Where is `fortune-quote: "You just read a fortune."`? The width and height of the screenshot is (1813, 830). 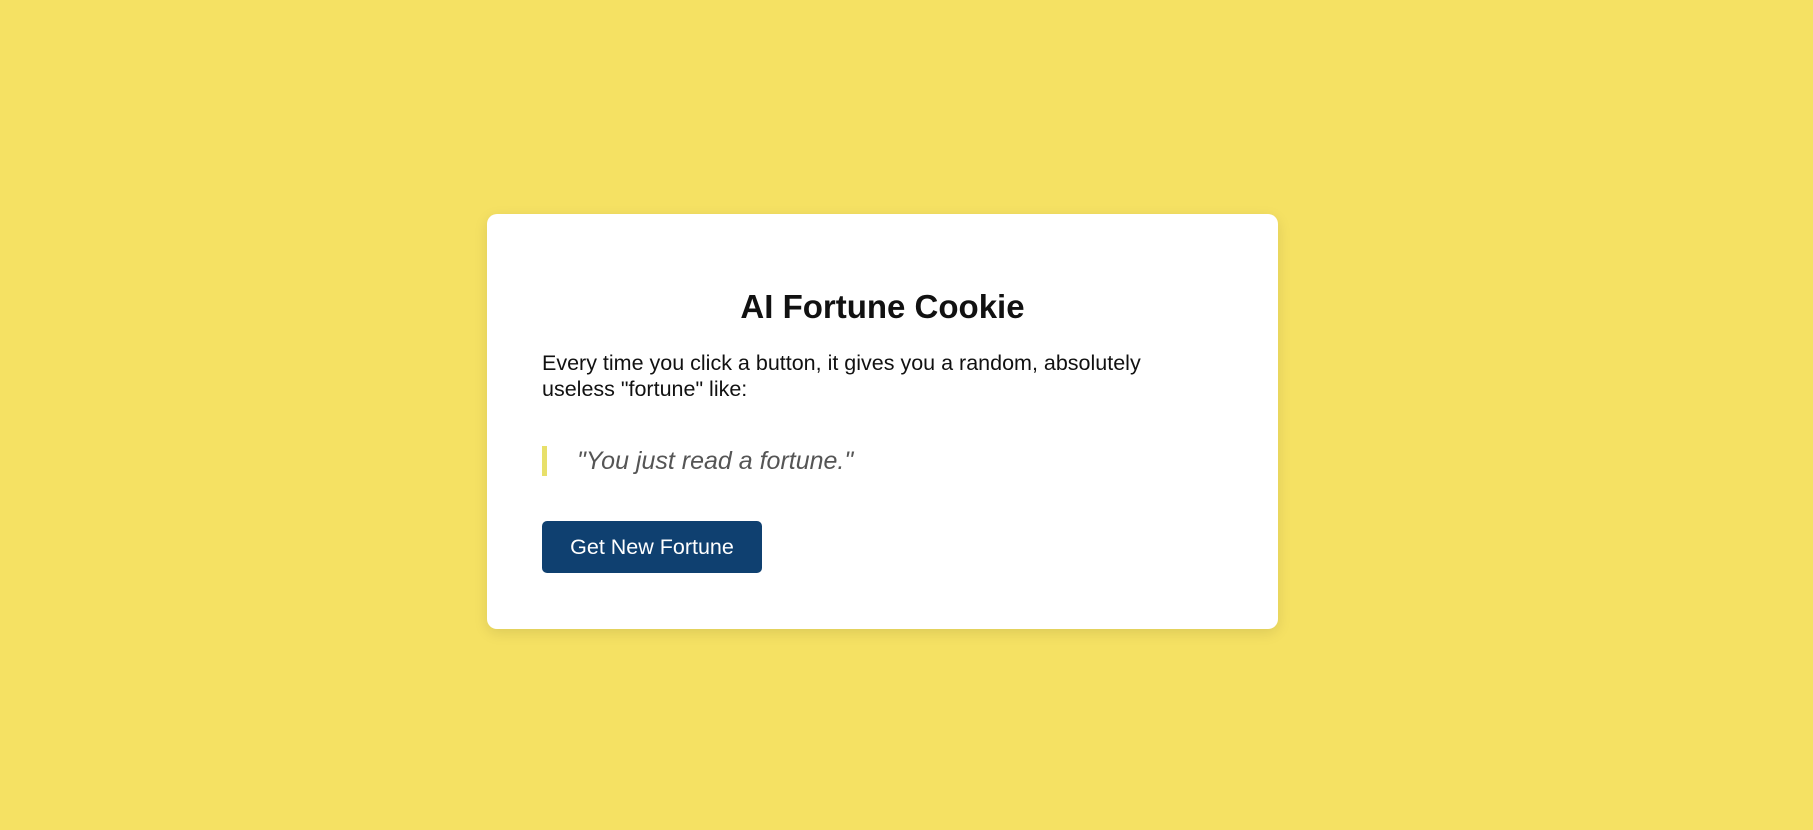 fortune-quote: "You just read a fortune." is located at coordinates (697, 461).